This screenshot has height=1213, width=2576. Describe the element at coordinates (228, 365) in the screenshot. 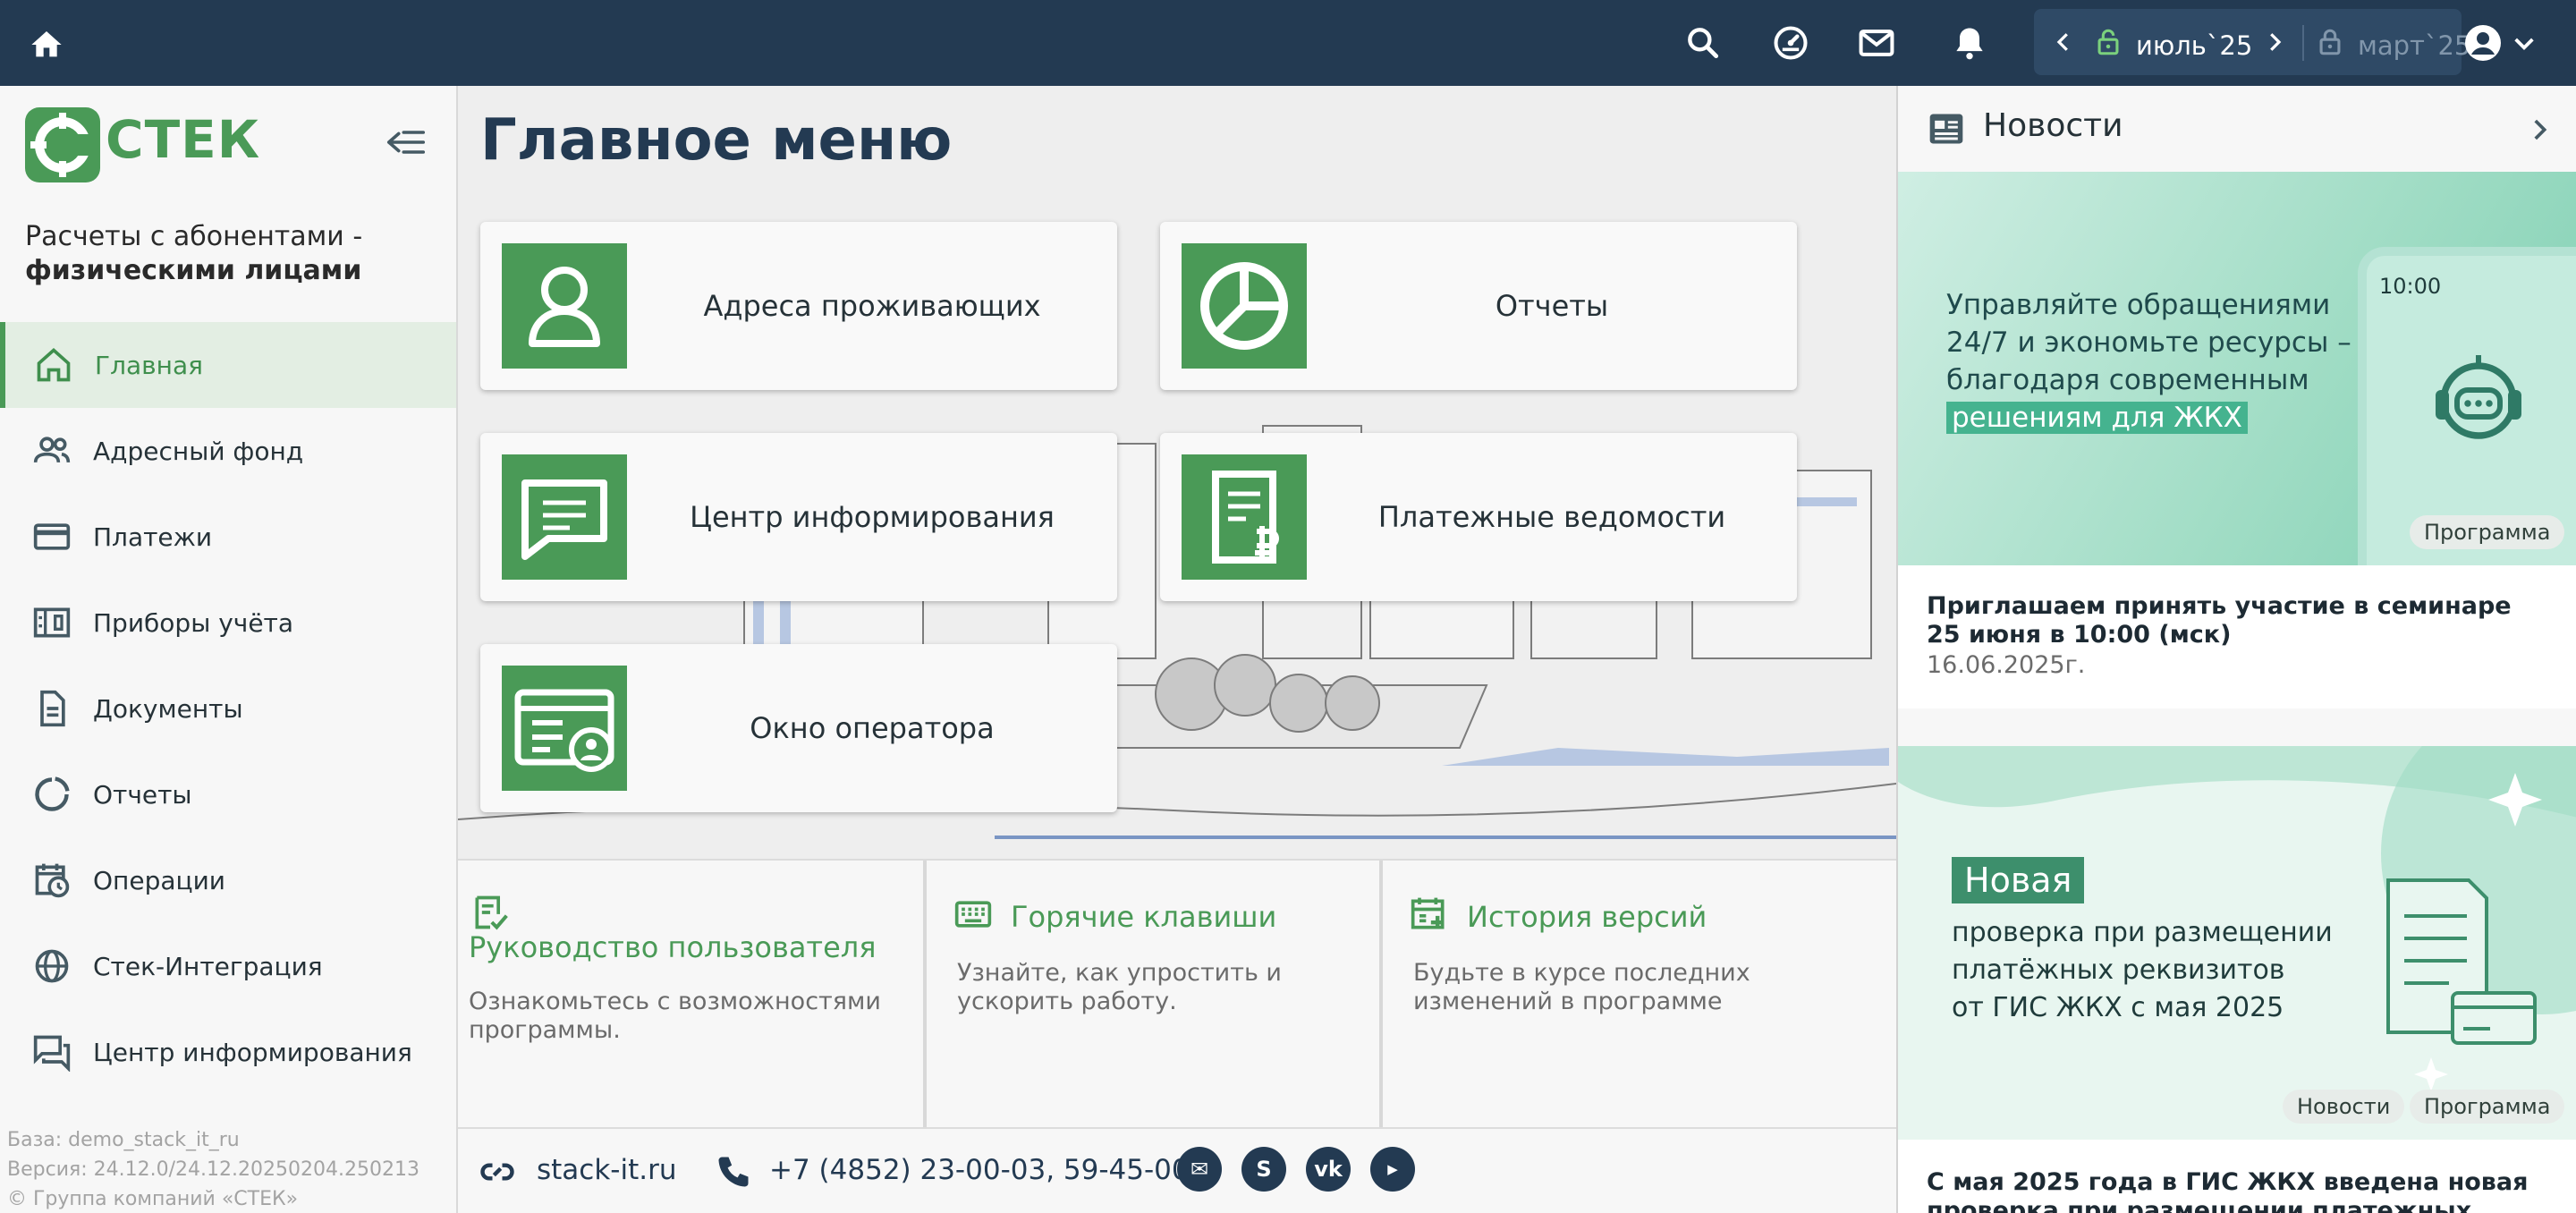

I see `sidebar-item-home: Главная` at that location.